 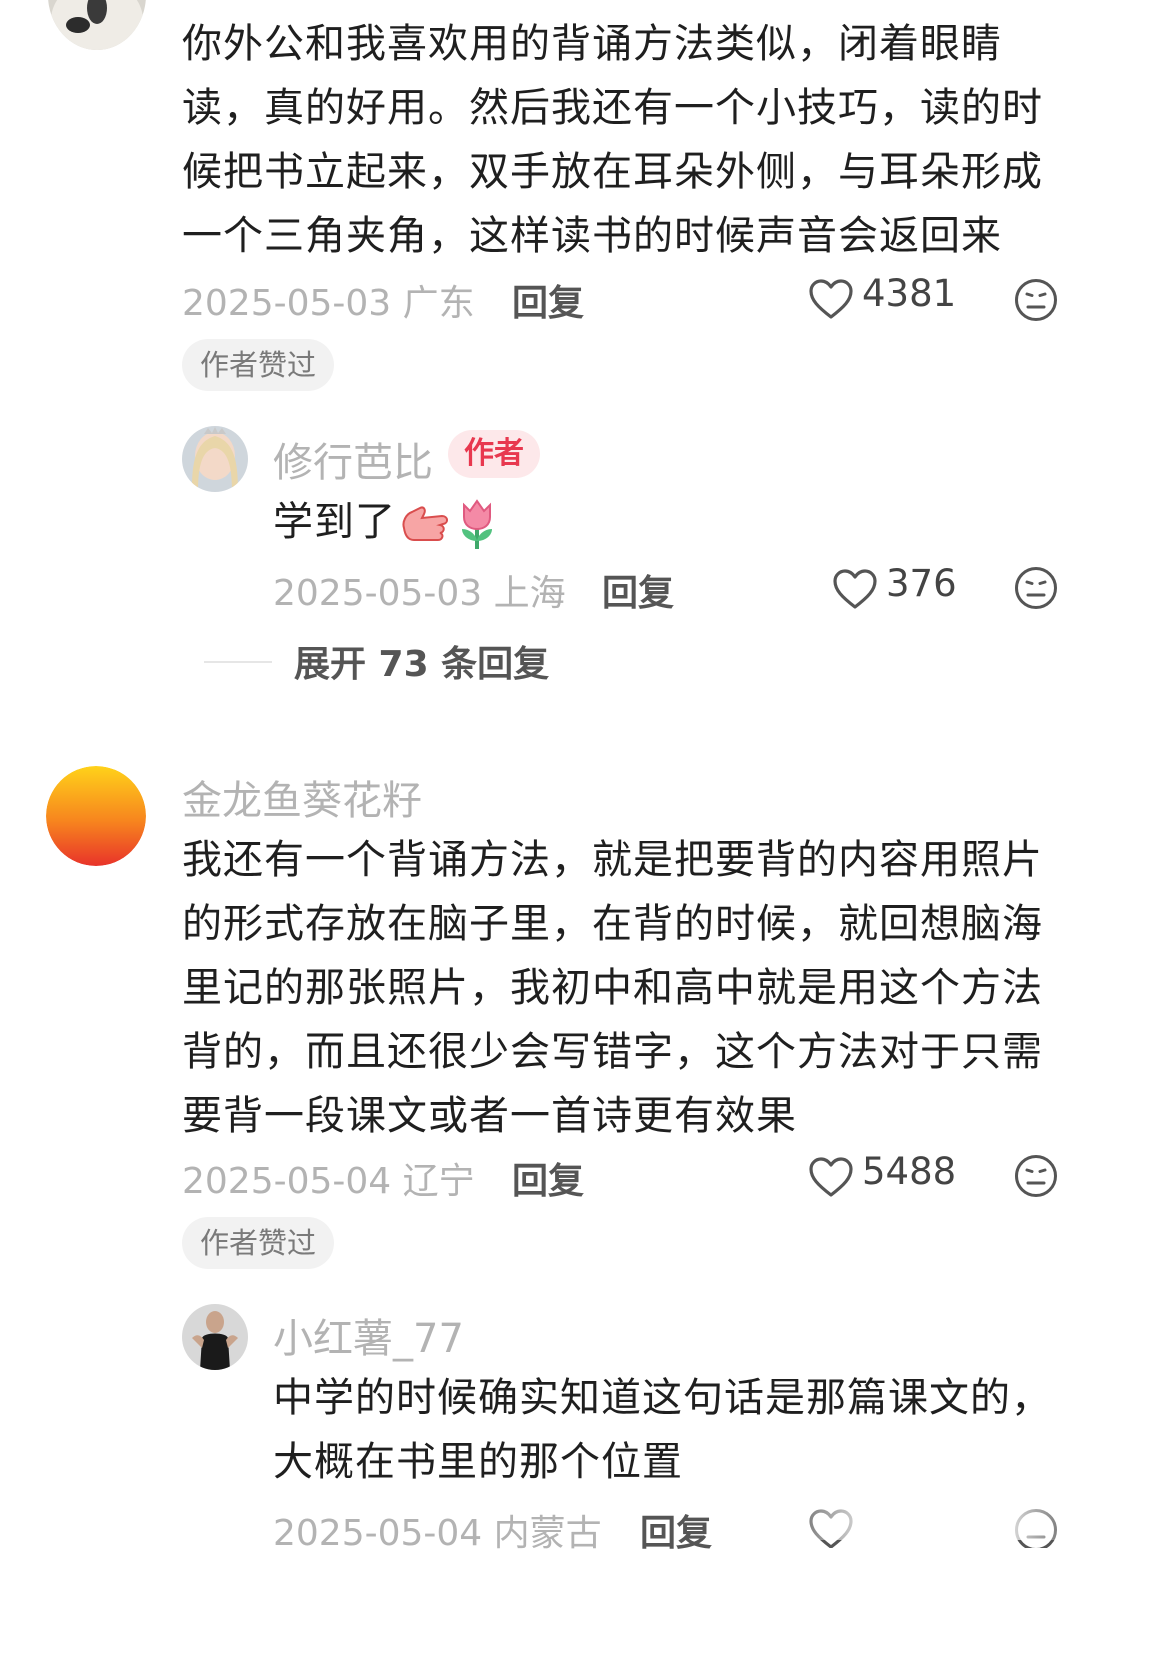 What do you see at coordinates (334, 522) in the screenshot?
I see `reply-text-content: 学到了` at bounding box center [334, 522].